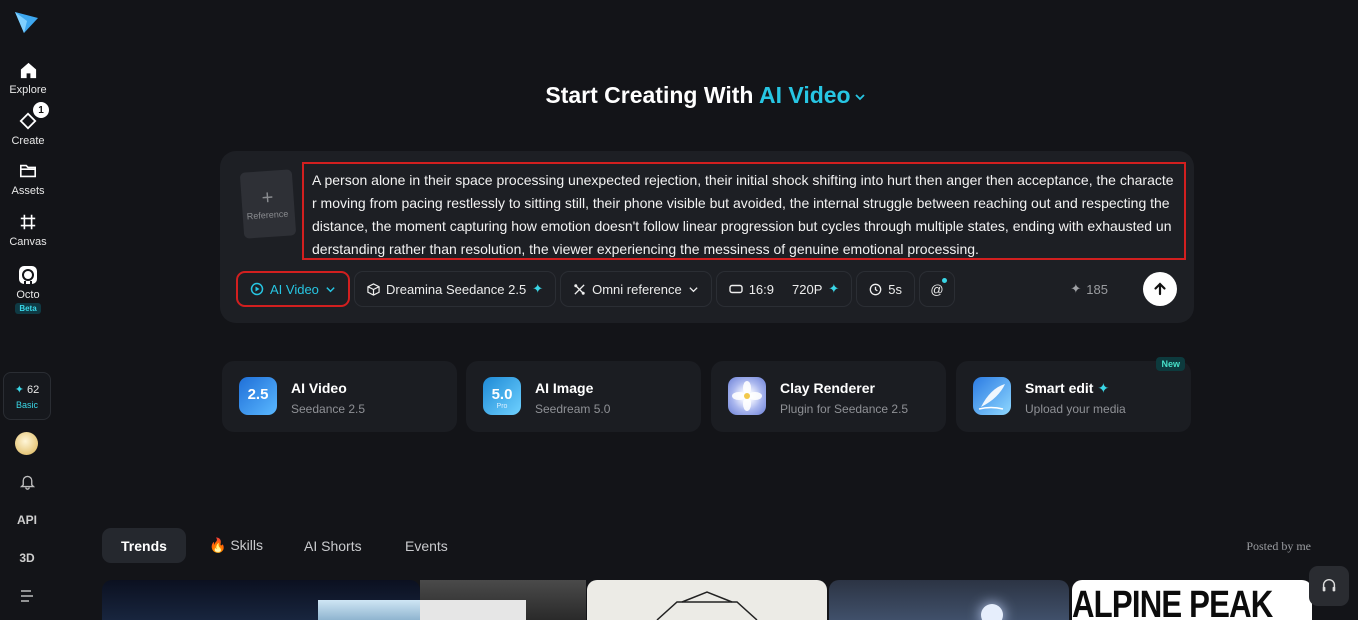 This screenshot has height=620, width=1358. What do you see at coordinates (27, 520) in the screenshot?
I see `api-button: API` at bounding box center [27, 520].